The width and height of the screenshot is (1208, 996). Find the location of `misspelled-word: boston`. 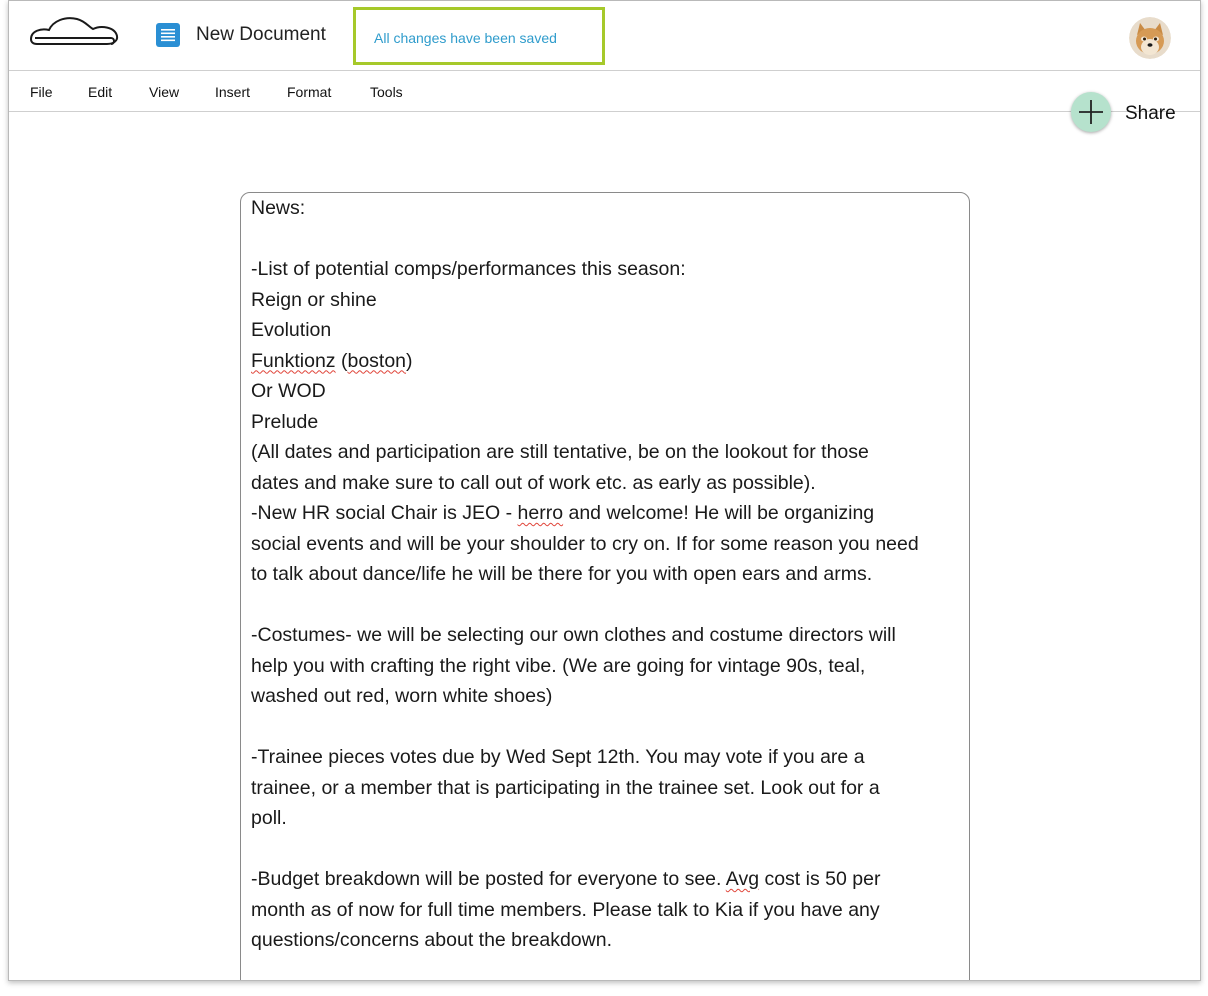

misspelled-word: boston is located at coordinates (376, 361).